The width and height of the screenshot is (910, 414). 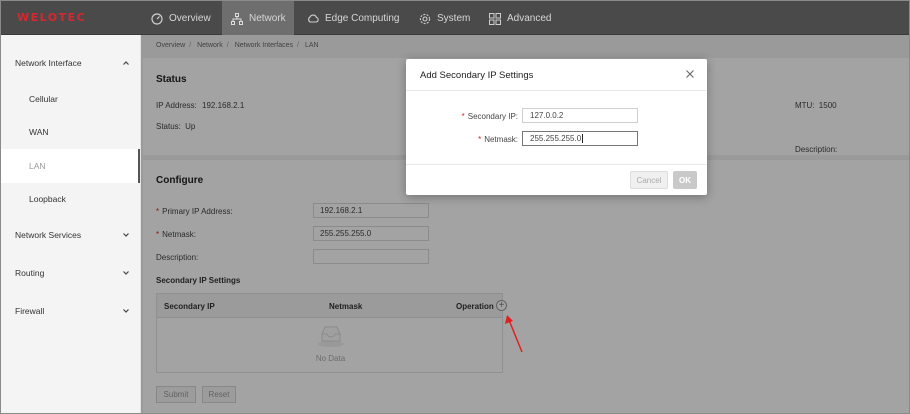 What do you see at coordinates (556, 90) in the screenshot?
I see `dialog-header-divider` at bounding box center [556, 90].